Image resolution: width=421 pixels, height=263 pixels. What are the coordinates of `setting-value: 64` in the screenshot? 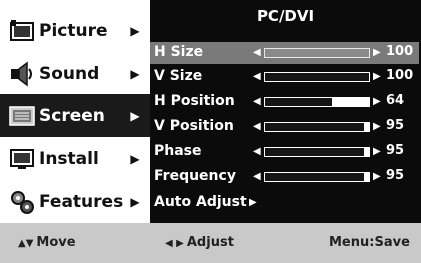 It's located at (395, 100).